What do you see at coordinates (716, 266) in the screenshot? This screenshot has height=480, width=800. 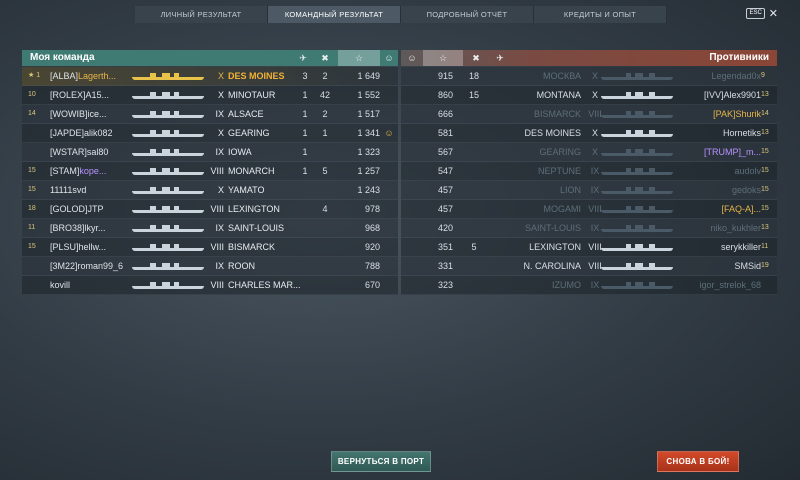 I see `player-name: SMSid` at bounding box center [716, 266].